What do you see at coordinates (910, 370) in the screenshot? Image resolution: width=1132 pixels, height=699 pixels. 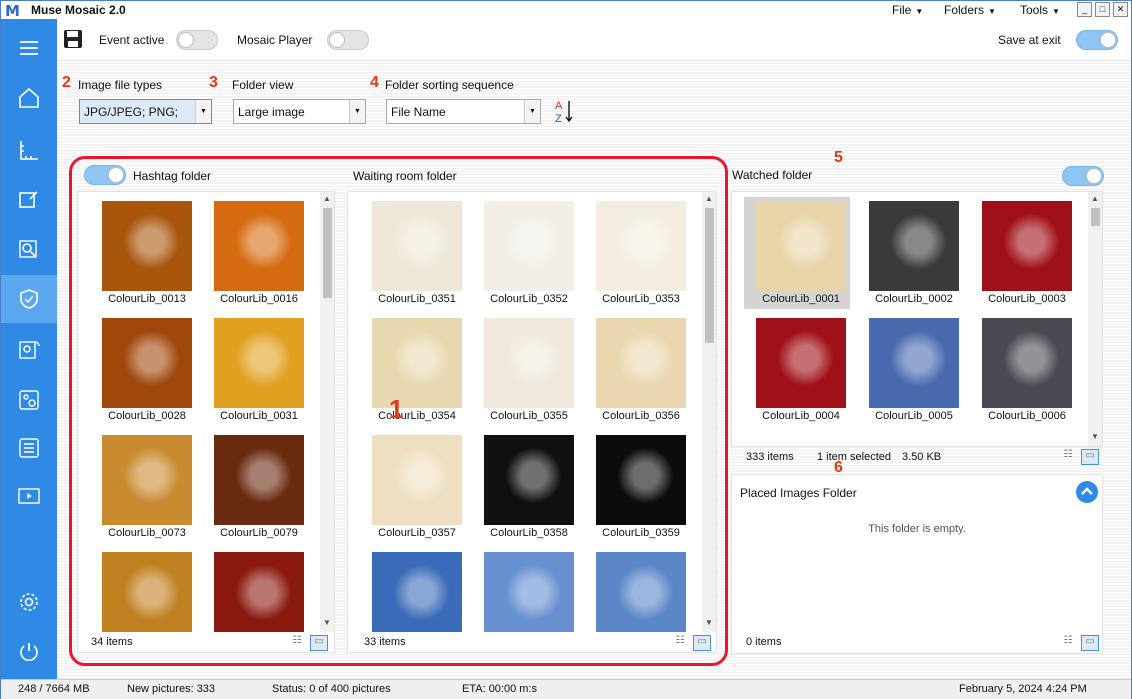 I see `thumbnail-item: ColourLib_0005` at bounding box center [910, 370].